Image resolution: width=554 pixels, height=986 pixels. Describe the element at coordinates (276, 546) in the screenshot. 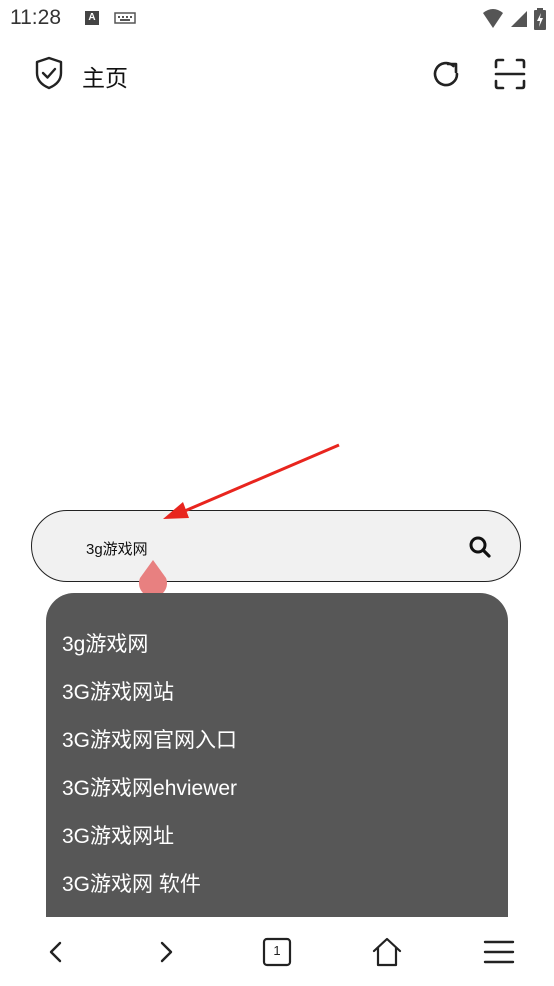

I see `search-box: 3g游戏网` at that location.